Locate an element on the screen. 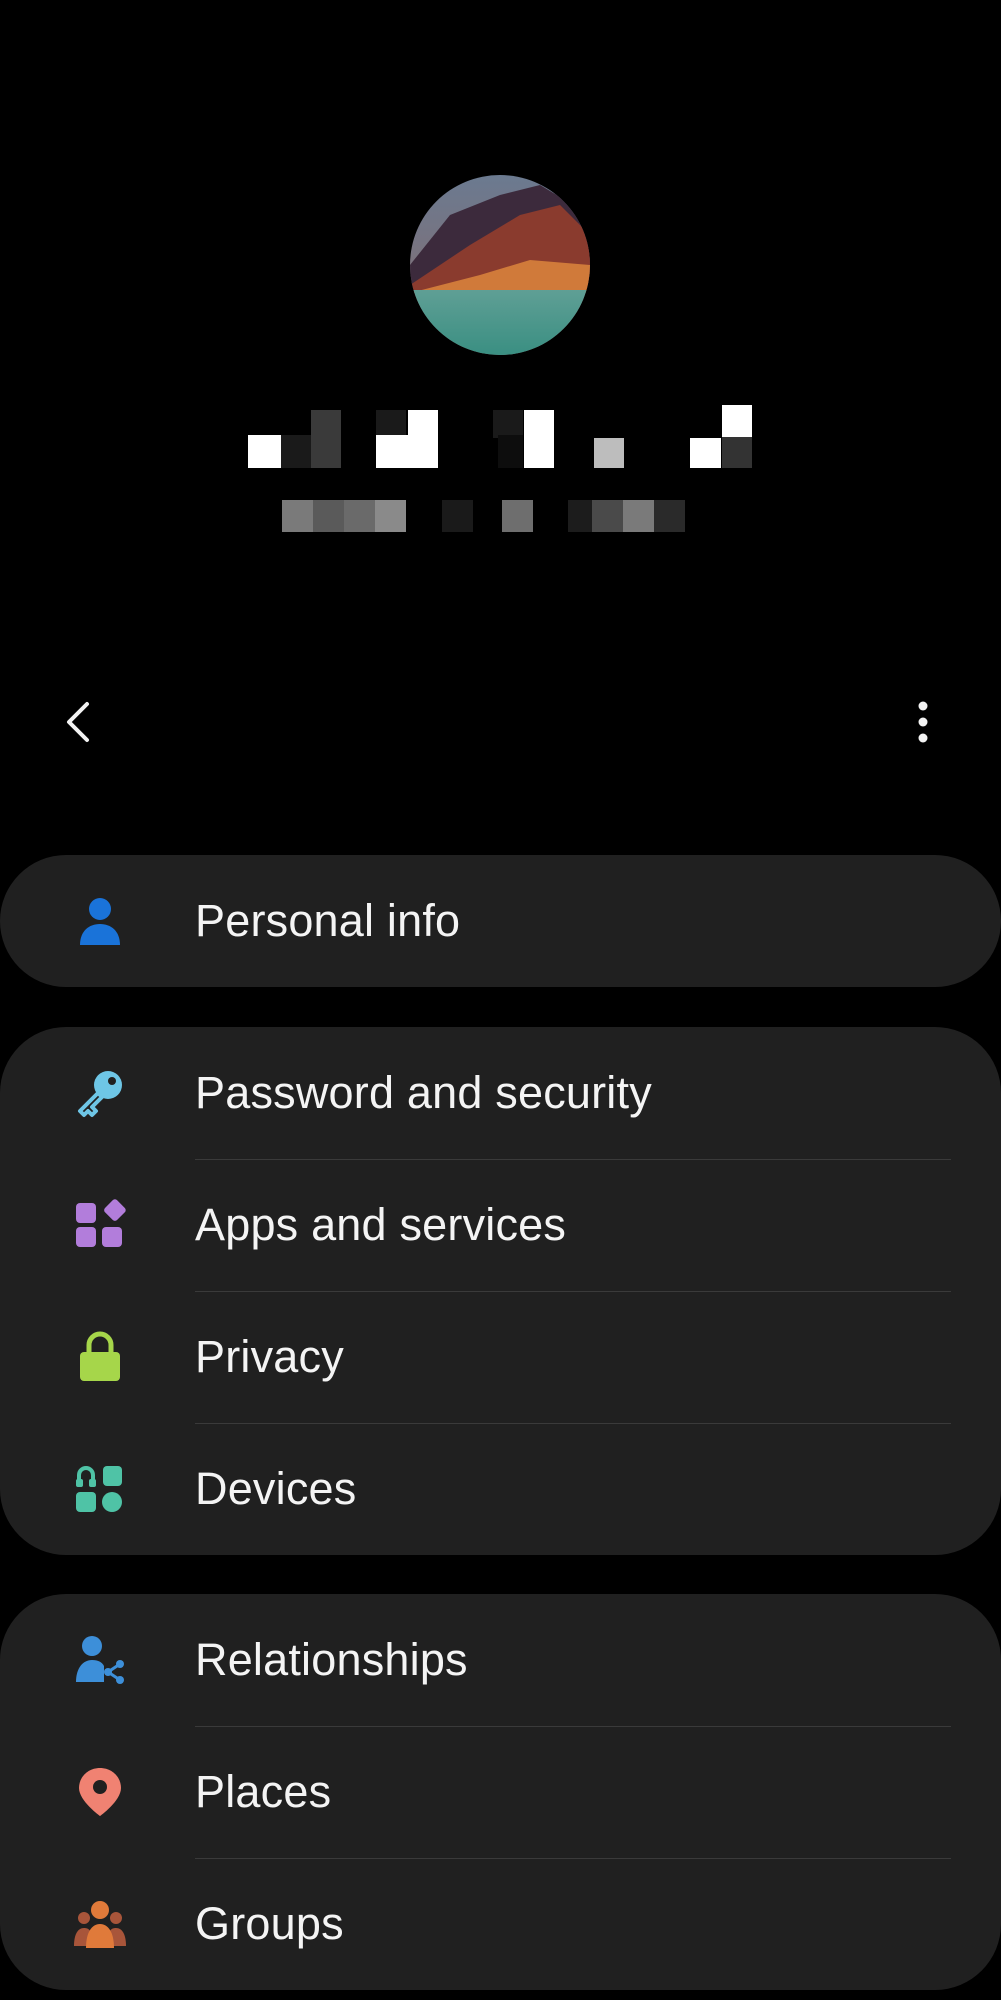 The height and width of the screenshot is (2000, 1001). menu-item-places: Places is located at coordinates (500, 1792).